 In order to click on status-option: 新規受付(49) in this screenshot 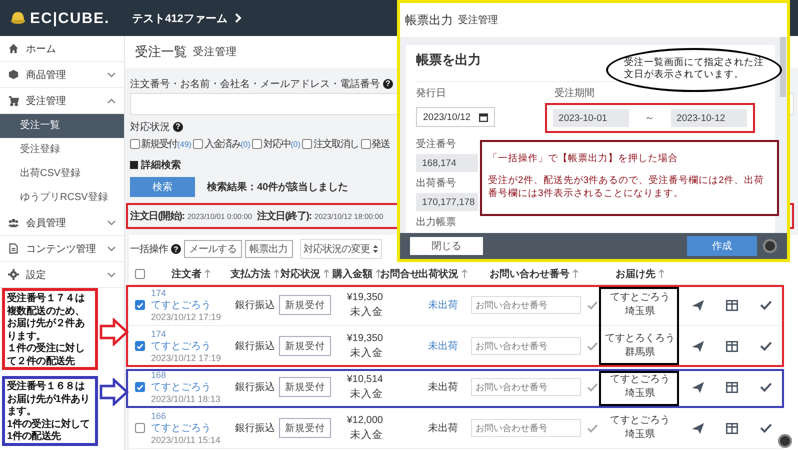, I will do `click(166, 144)`.